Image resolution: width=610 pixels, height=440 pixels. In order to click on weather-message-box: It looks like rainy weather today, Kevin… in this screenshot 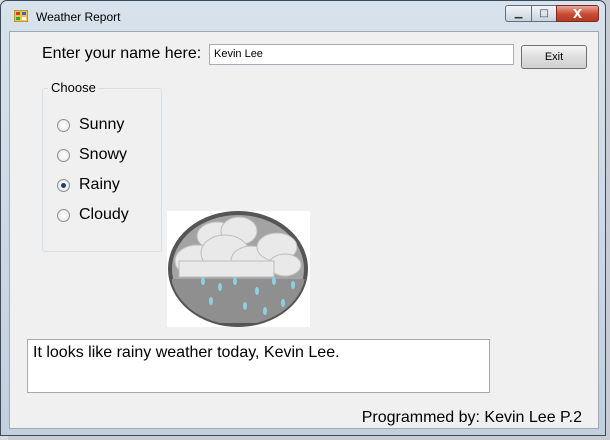, I will do `click(258, 366)`.